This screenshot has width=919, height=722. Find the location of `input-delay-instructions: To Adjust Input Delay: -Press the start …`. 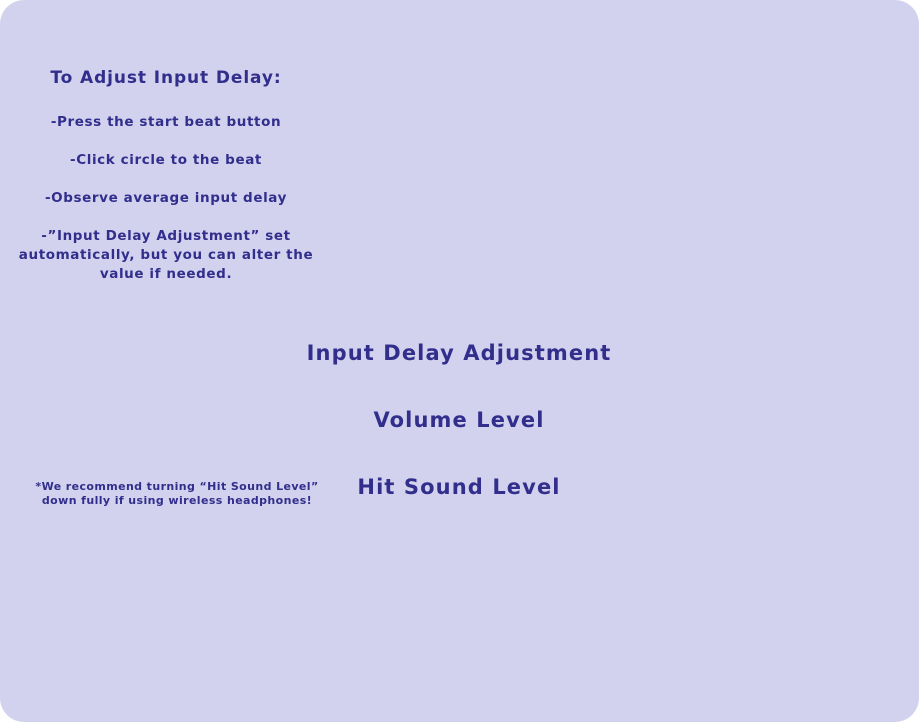

input-delay-instructions: To Adjust Input Delay: -Press the start … is located at coordinates (166, 185).